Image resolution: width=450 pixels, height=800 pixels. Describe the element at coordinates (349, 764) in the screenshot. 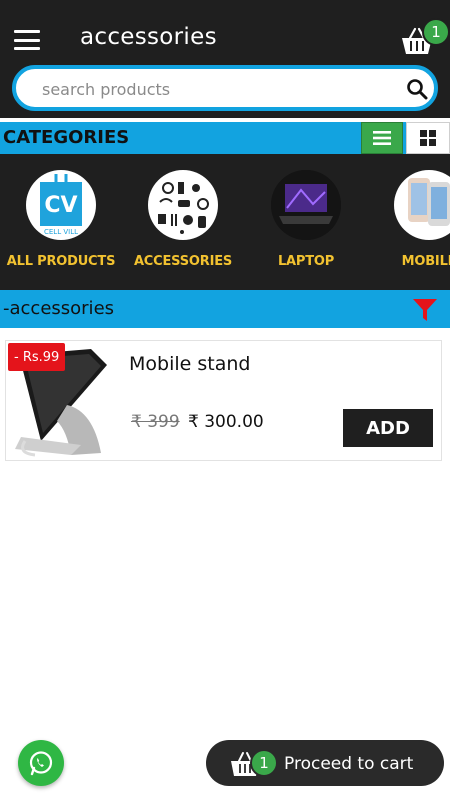

I see `proceed-to-cart-label: Proceed to cart` at that location.